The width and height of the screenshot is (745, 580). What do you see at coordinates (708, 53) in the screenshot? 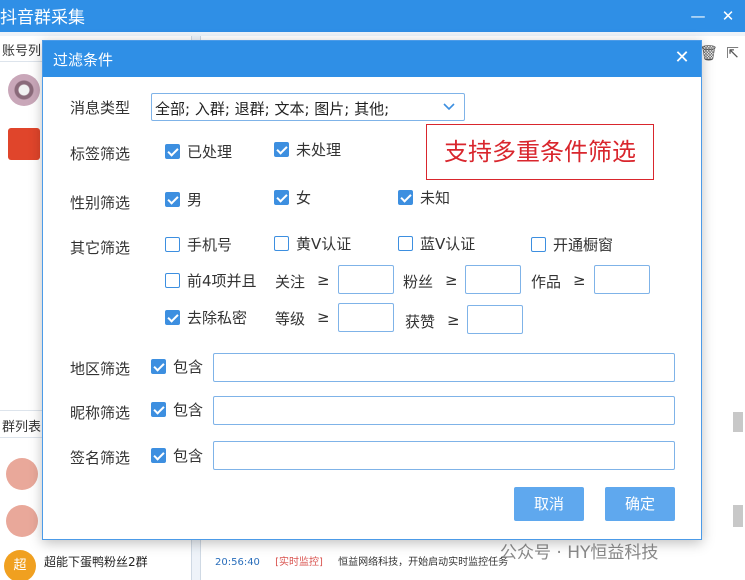
I see `delete-icon: 🗑` at bounding box center [708, 53].